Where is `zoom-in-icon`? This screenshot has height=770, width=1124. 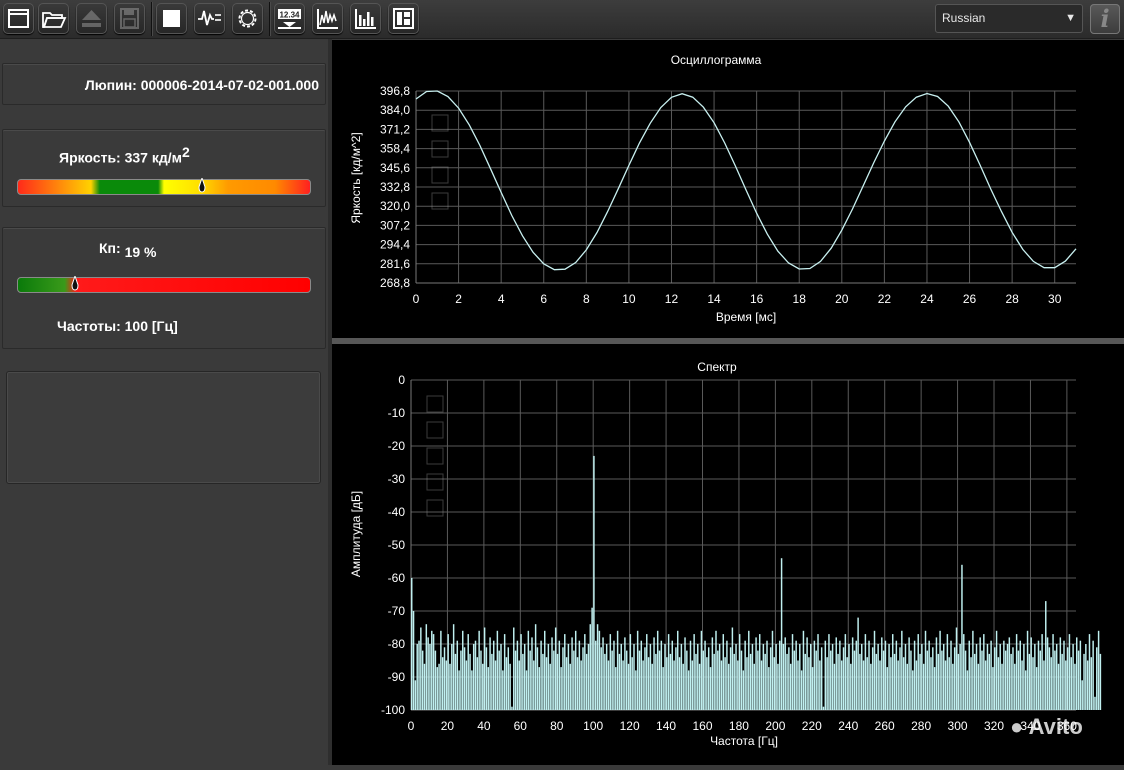
zoom-in-icon is located at coordinates (435, 456).